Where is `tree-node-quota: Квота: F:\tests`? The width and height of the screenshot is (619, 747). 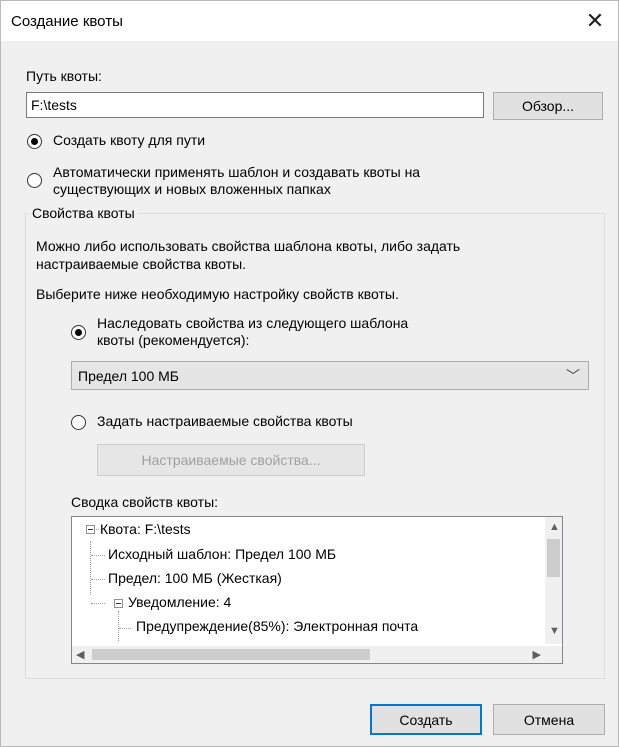
tree-node-quota: Квота: F:\tests is located at coordinates (145, 529).